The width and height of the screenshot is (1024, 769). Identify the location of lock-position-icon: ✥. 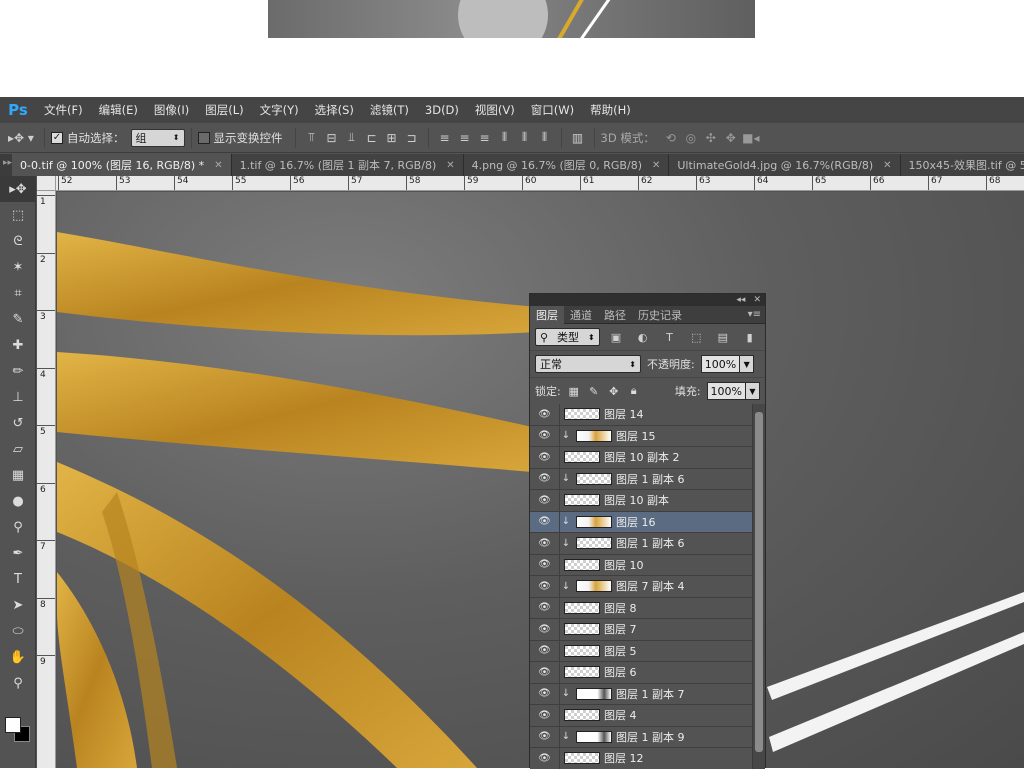
(614, 391).